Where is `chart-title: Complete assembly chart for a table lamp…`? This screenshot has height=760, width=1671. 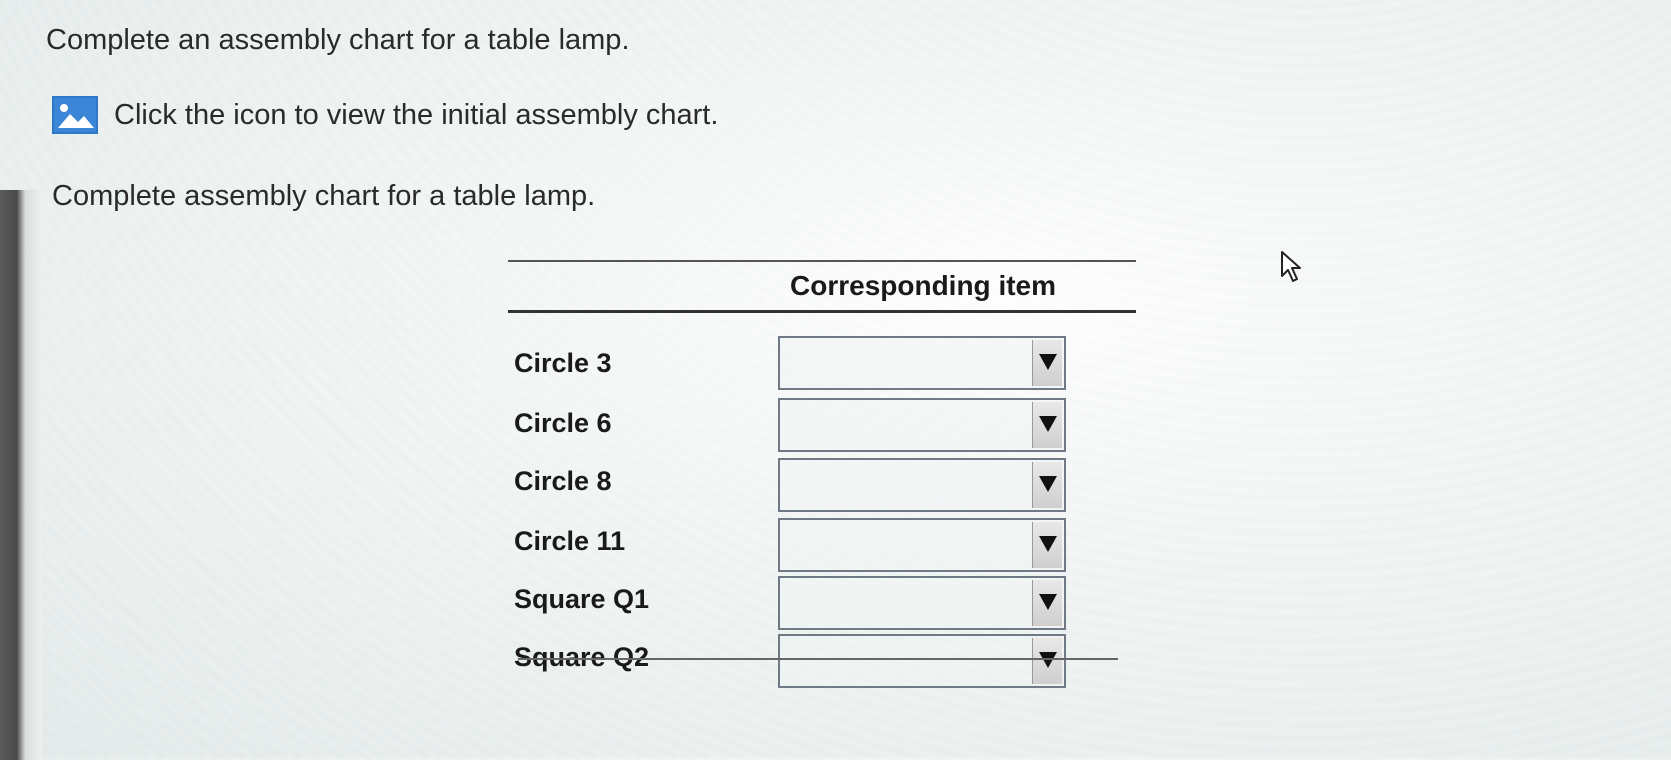
chart-title: Complete assembly chart for a table lamp… is located at coordinates (324, 196).